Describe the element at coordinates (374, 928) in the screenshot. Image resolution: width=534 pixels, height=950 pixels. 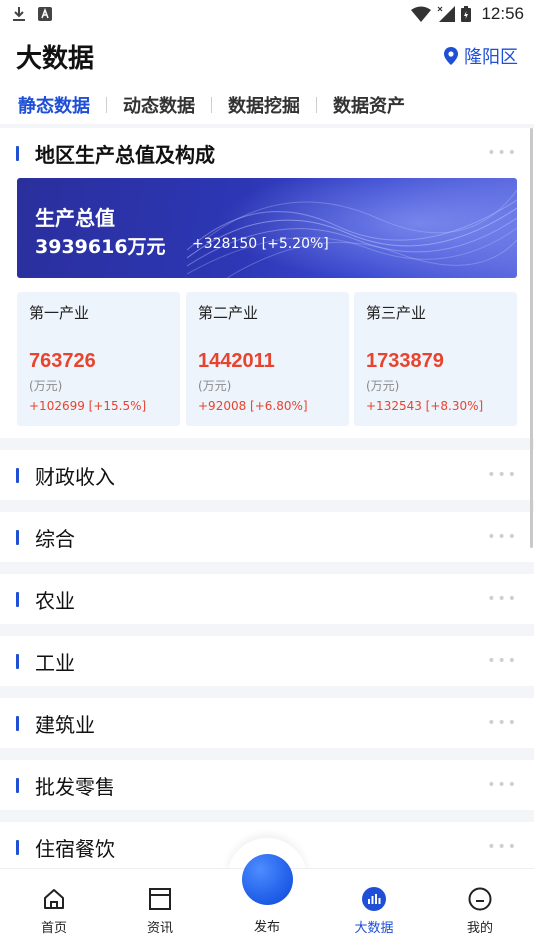
I see `nav-label: 大数据` at that location.